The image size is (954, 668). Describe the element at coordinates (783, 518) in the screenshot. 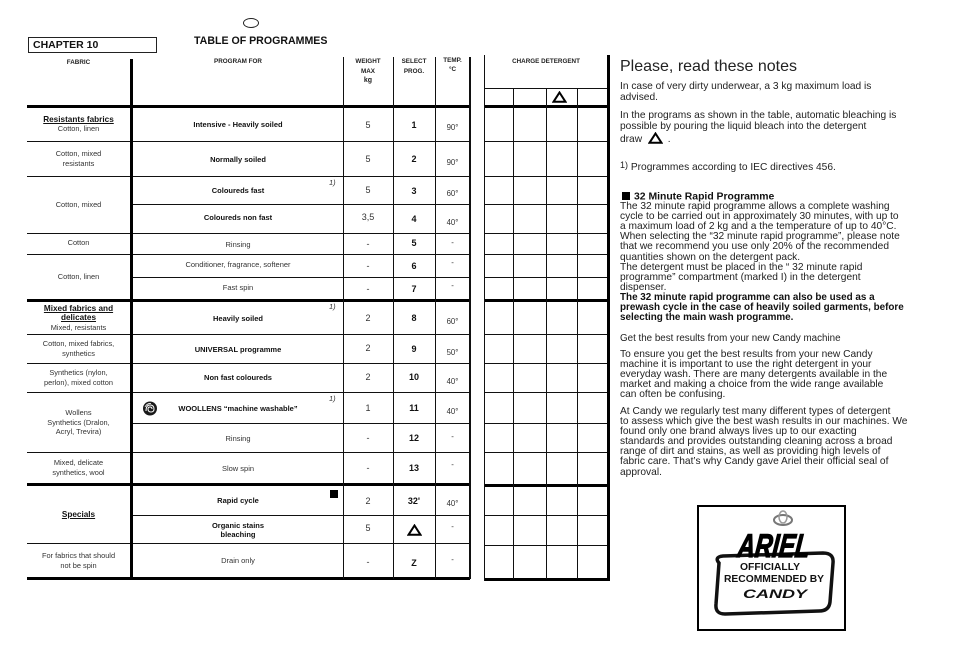

I see `ariel-swirl-icon` at that location.